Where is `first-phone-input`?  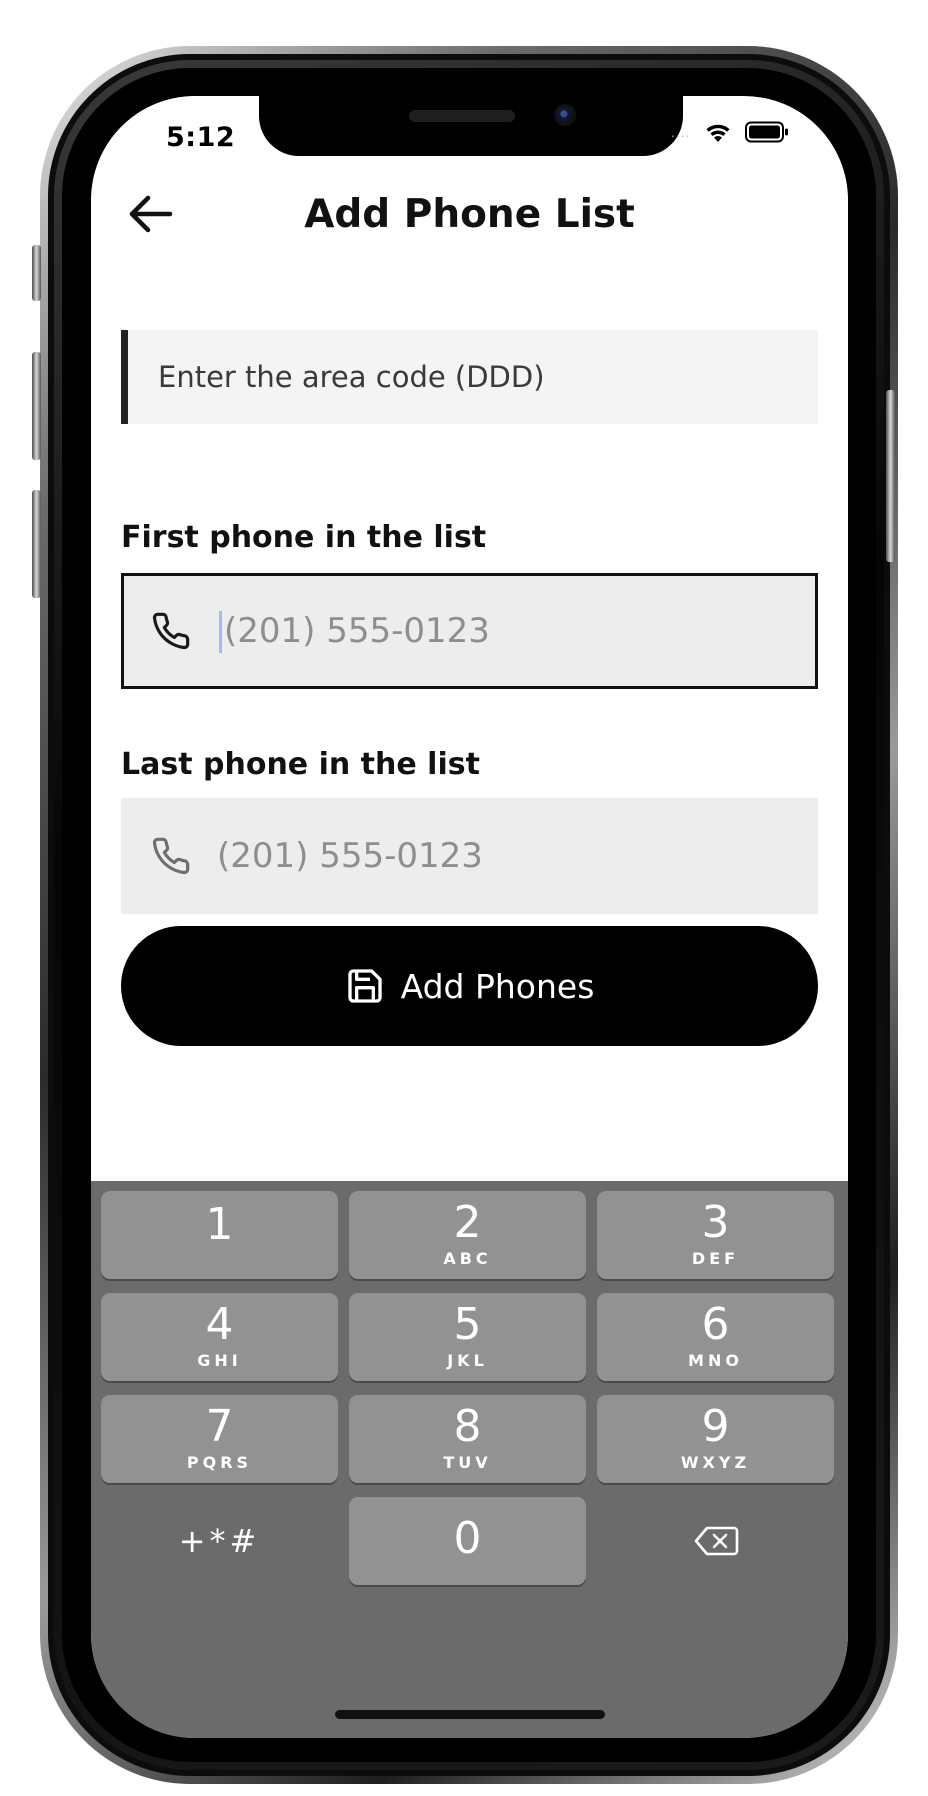 first-phone-input is located at coordinates (509, 631).